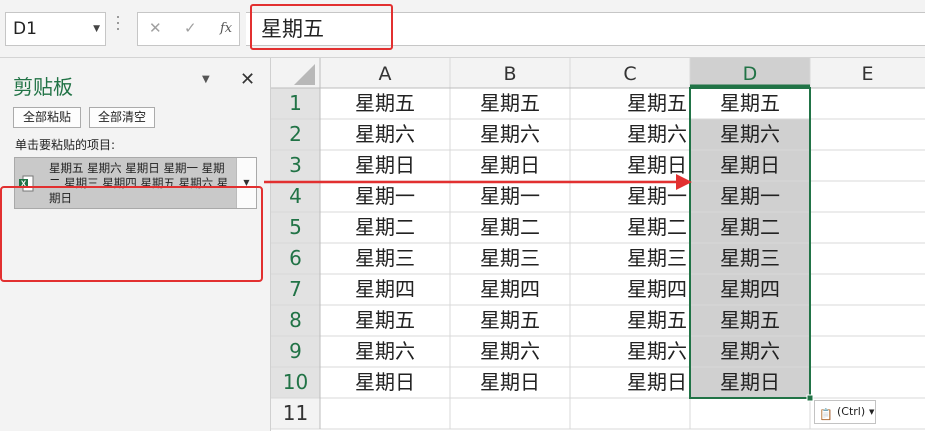 This screenshot has height=431, width=925. What do you see at coordinates (295, 103) in the screenshot?
I see `row-header-1: 1` at bounding box center [295, 103].